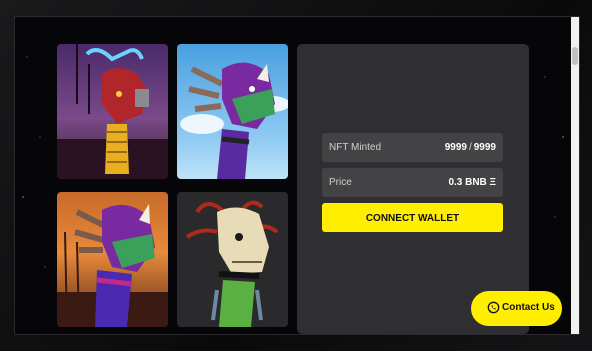 The width and height of the screenshot is (592, 351). I want to click on whatsapp-icon, so click(493, 307).